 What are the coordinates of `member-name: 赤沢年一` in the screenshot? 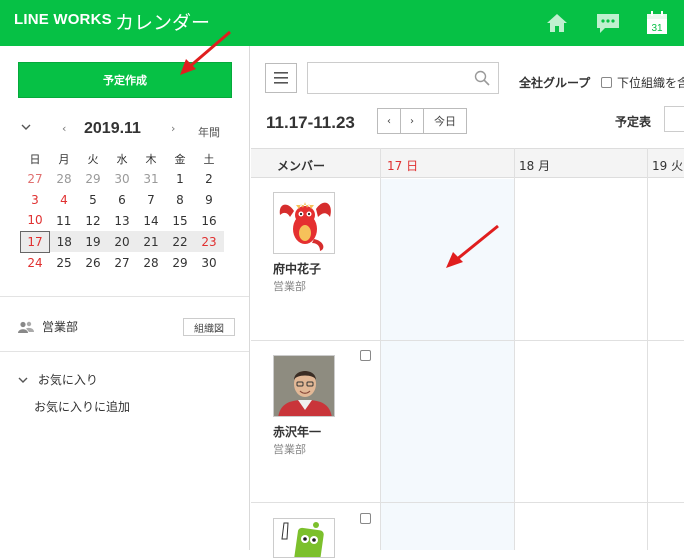 It's located at (297, 431).